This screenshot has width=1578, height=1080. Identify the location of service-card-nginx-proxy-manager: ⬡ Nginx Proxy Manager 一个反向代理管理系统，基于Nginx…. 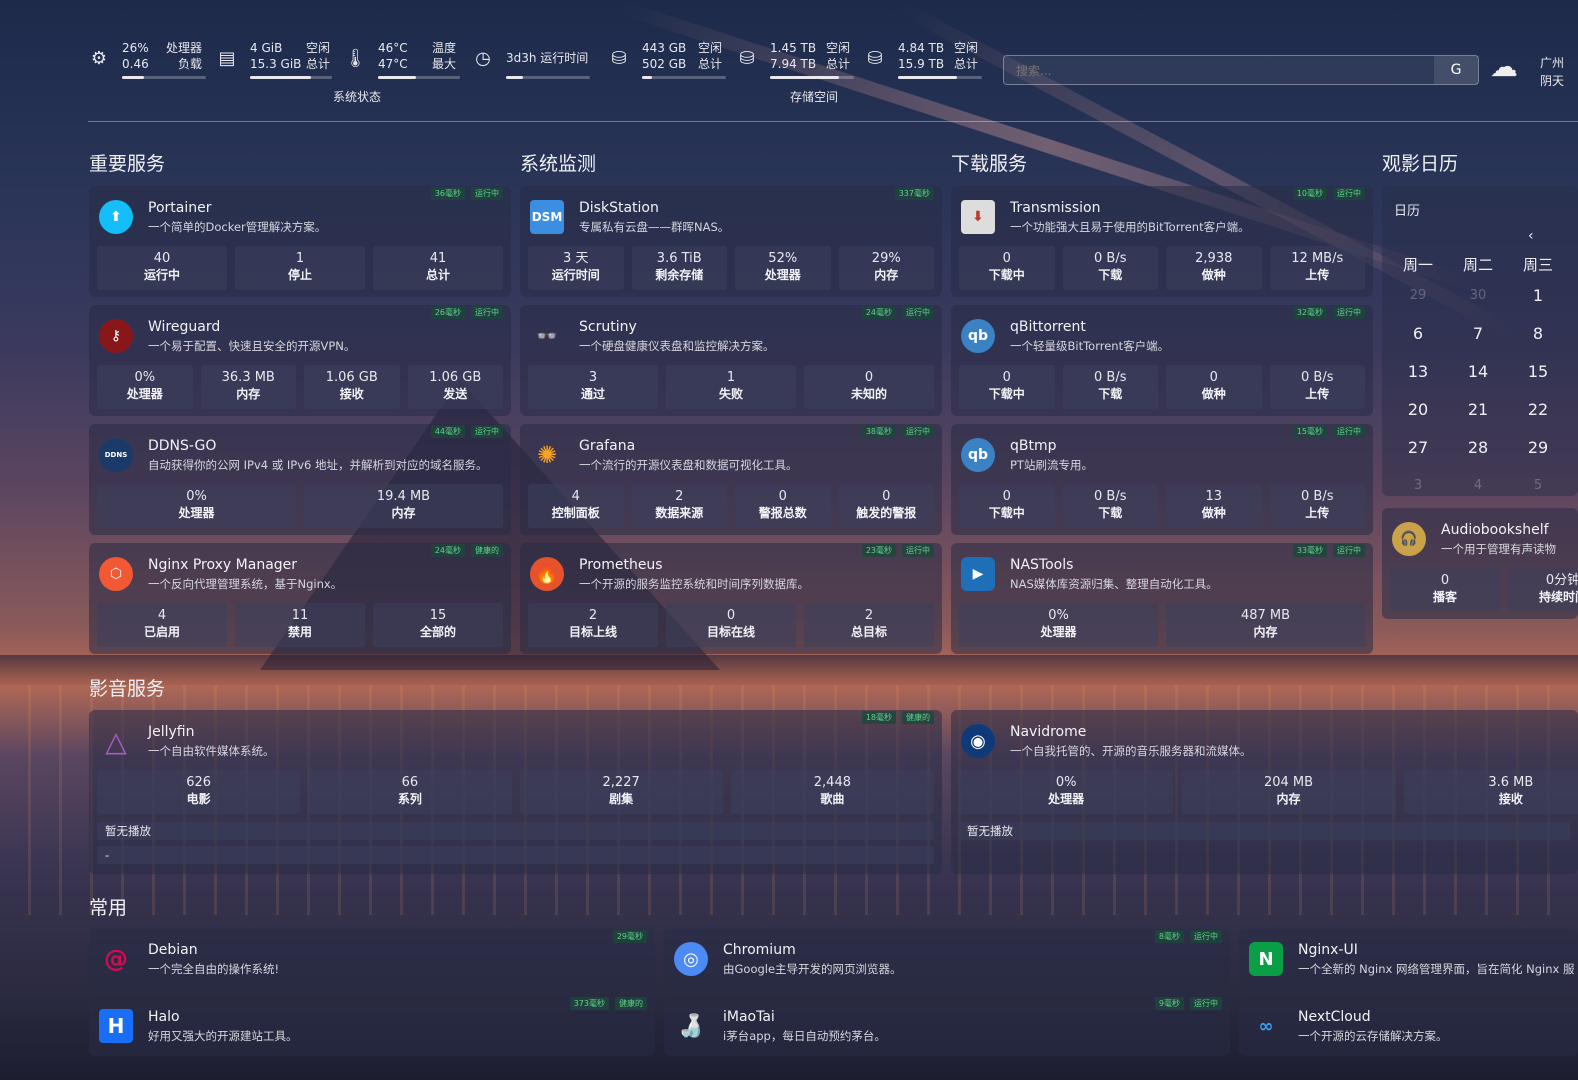
(300, 598).